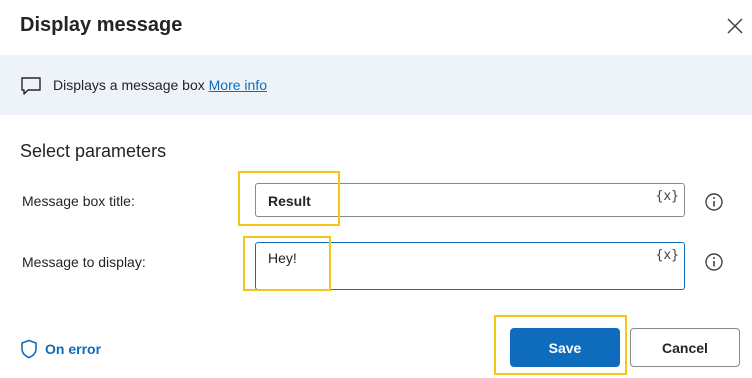 The image size is (752, 378). I want to click on message-box-title-value: Result, so click(289, 201).